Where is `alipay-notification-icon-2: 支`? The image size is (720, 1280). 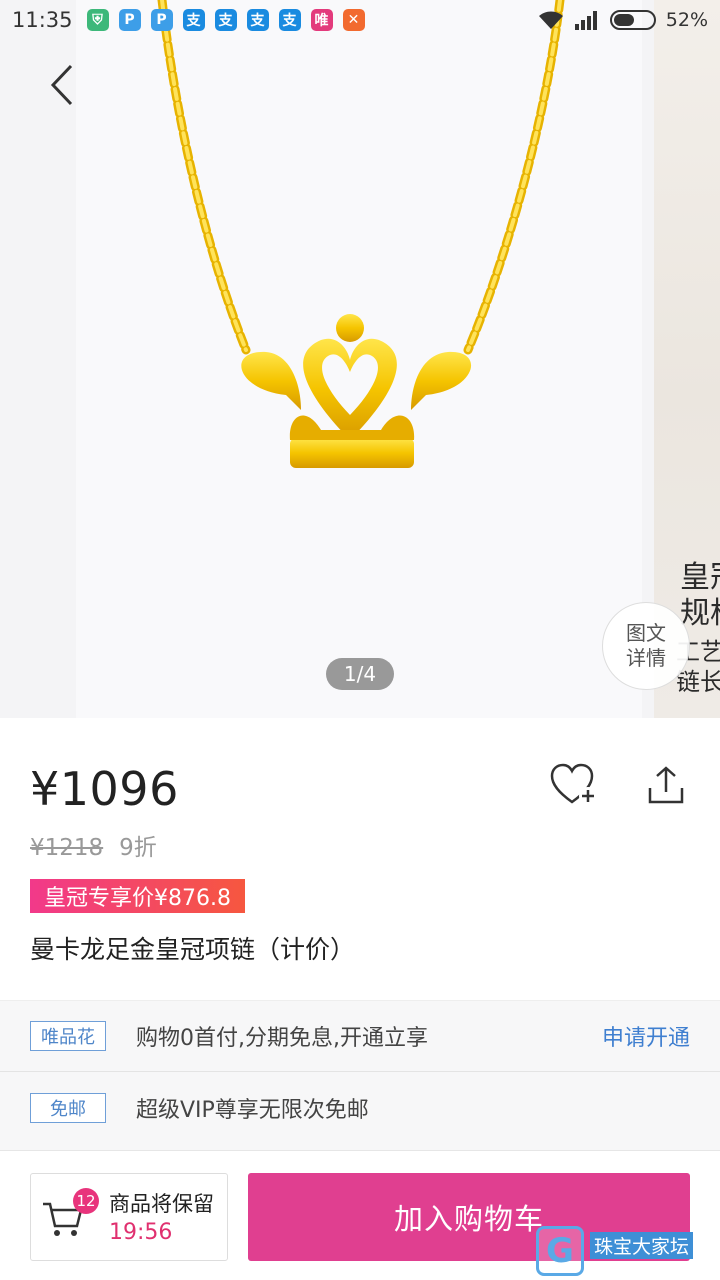
alipay-notification-icon-2: 支 is located at coordinates (225, 20).